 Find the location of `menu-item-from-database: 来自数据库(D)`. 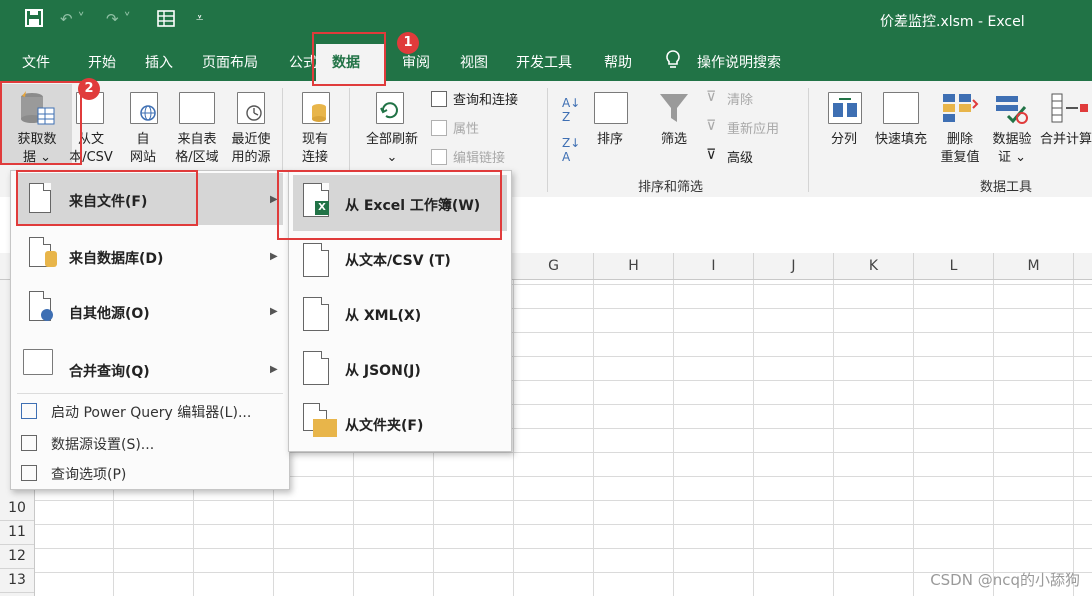

menu-item-from-database: 来自数据库(D) is located at coordinates (116, 258).